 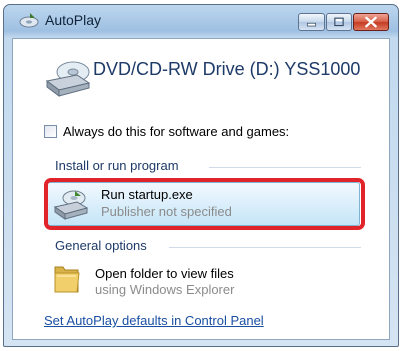 What do you see at coordinates (165, 289) in the screenshot?
I see `open-folder-subtitle: using Windows Explorer` at bounding box center [165, 289].